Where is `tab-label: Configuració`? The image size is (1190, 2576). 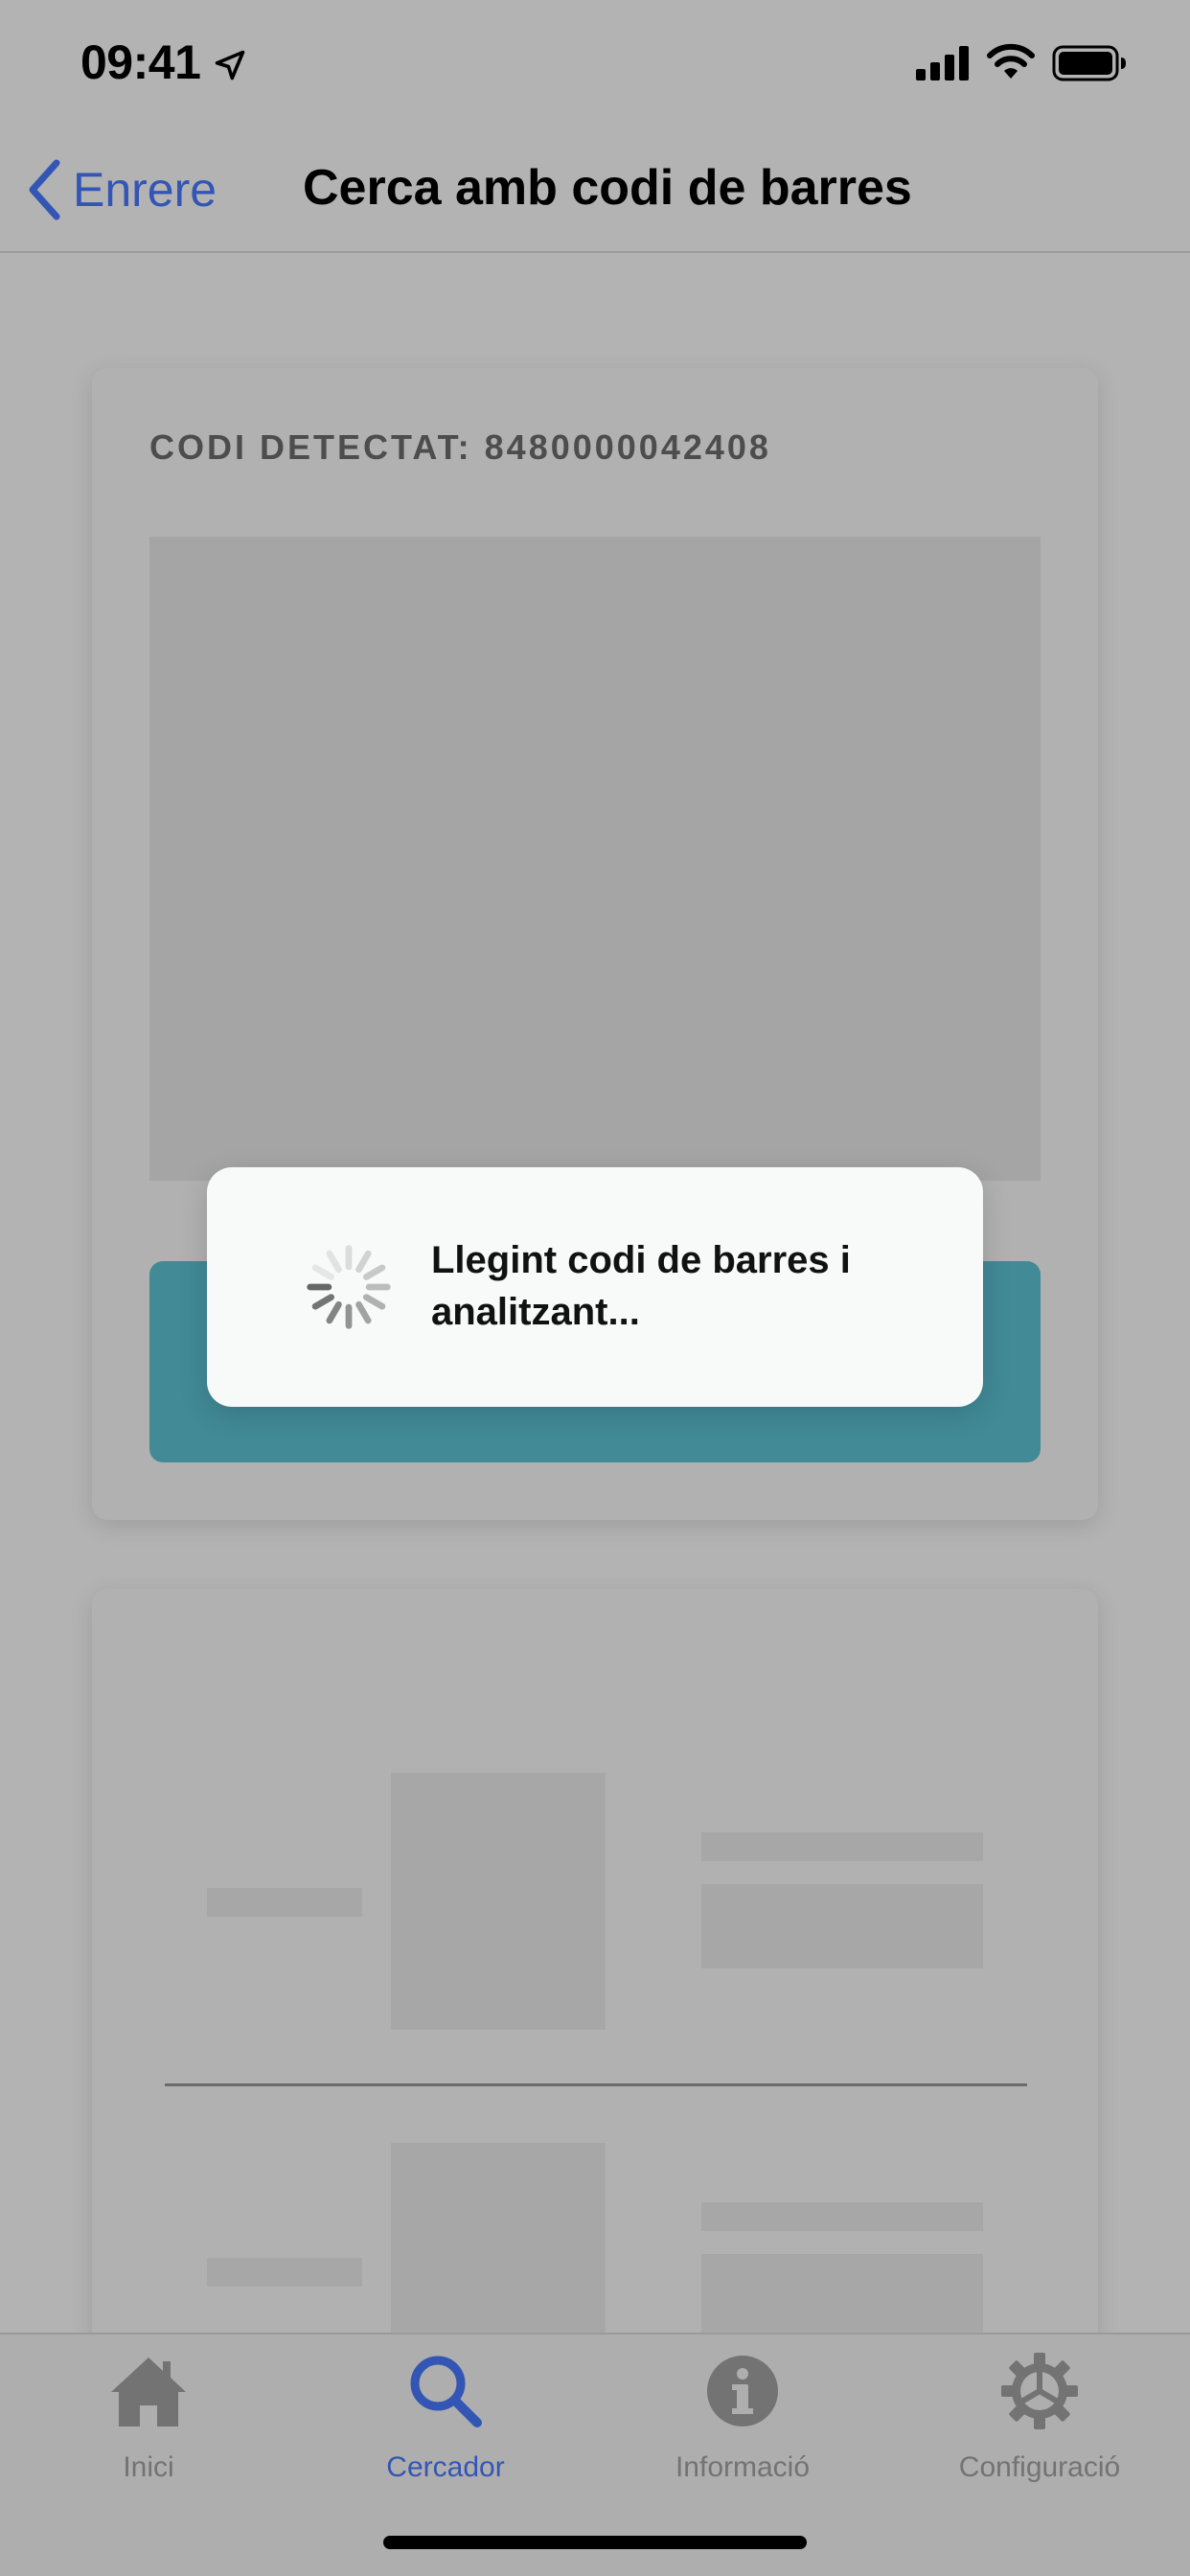 tab-label: Configuració is located at coordinates (1039, 2467).